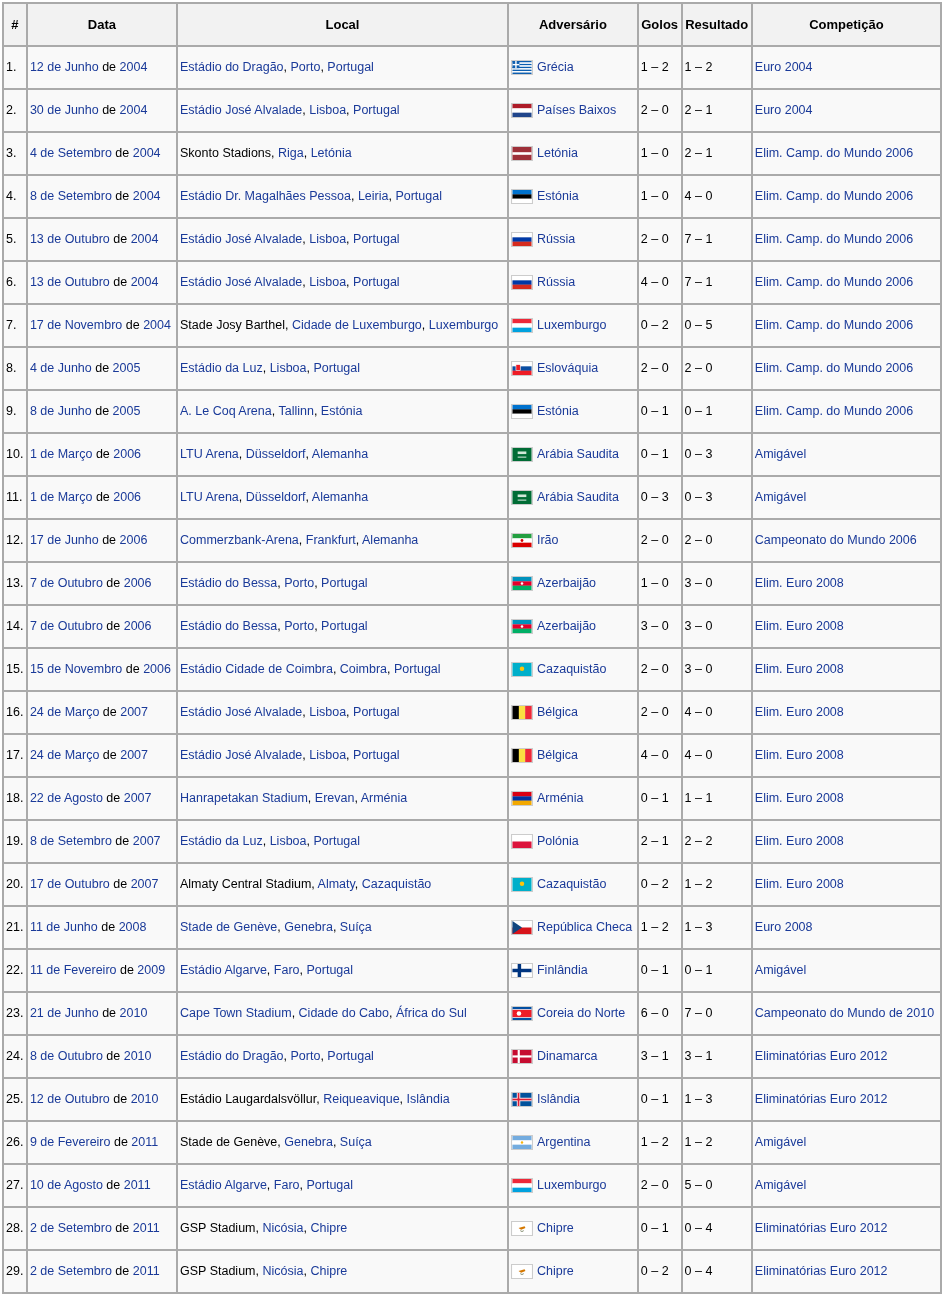  Describe the element at coordinates (63, 927) in the screenshot. I see `link: 11 de Junho` at that location.